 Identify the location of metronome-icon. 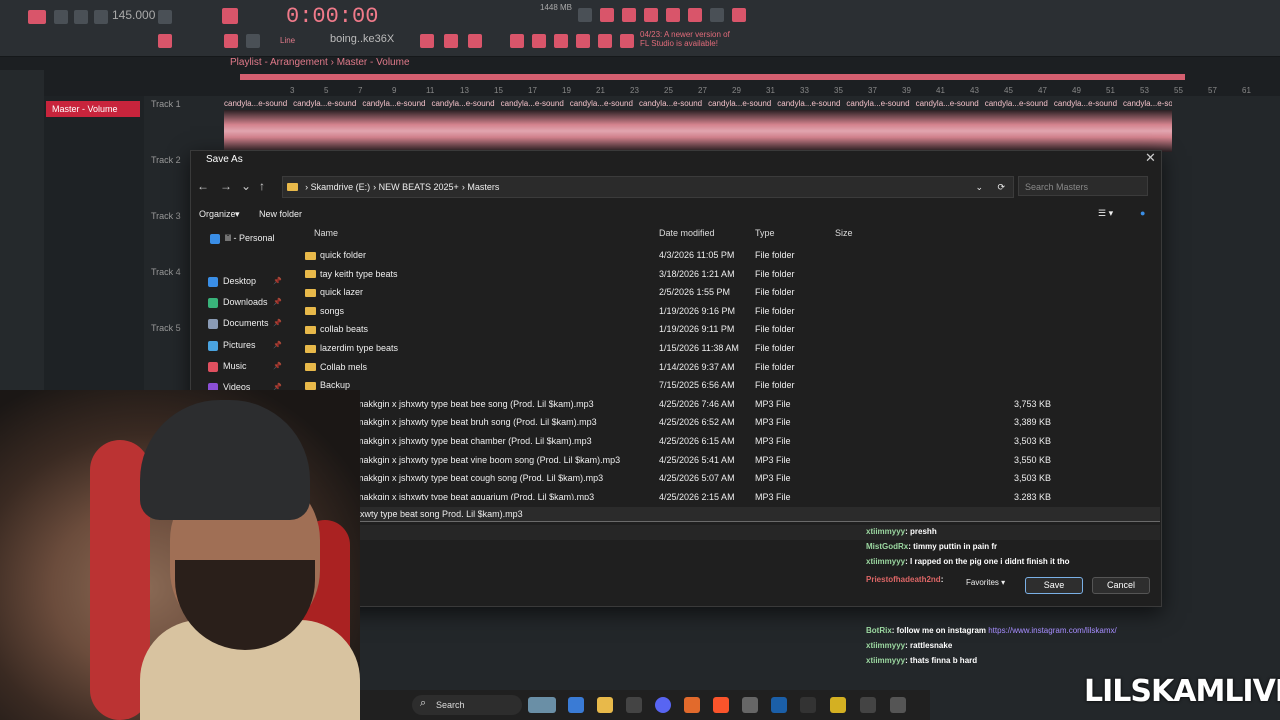
(165, 17).